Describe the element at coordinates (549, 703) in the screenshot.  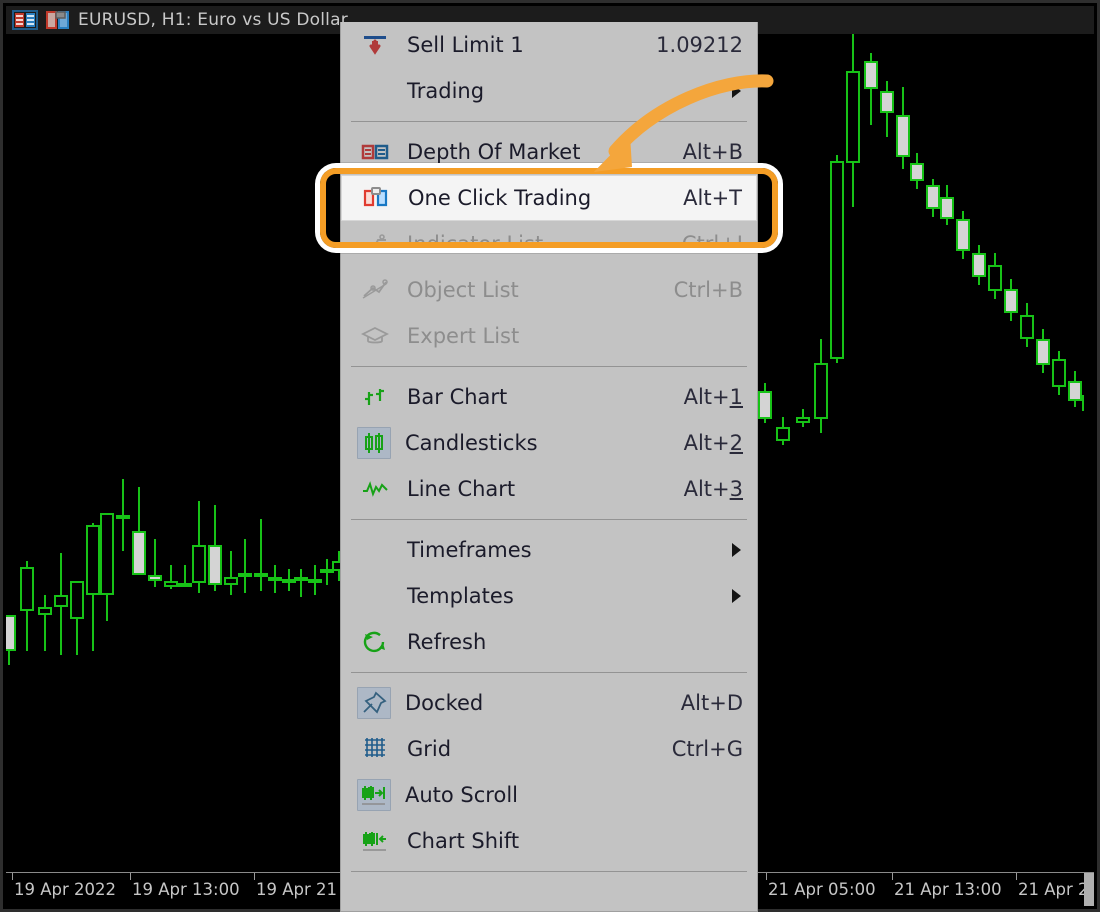
I see `menu-item-docked: Docked Alt+D` at that location.